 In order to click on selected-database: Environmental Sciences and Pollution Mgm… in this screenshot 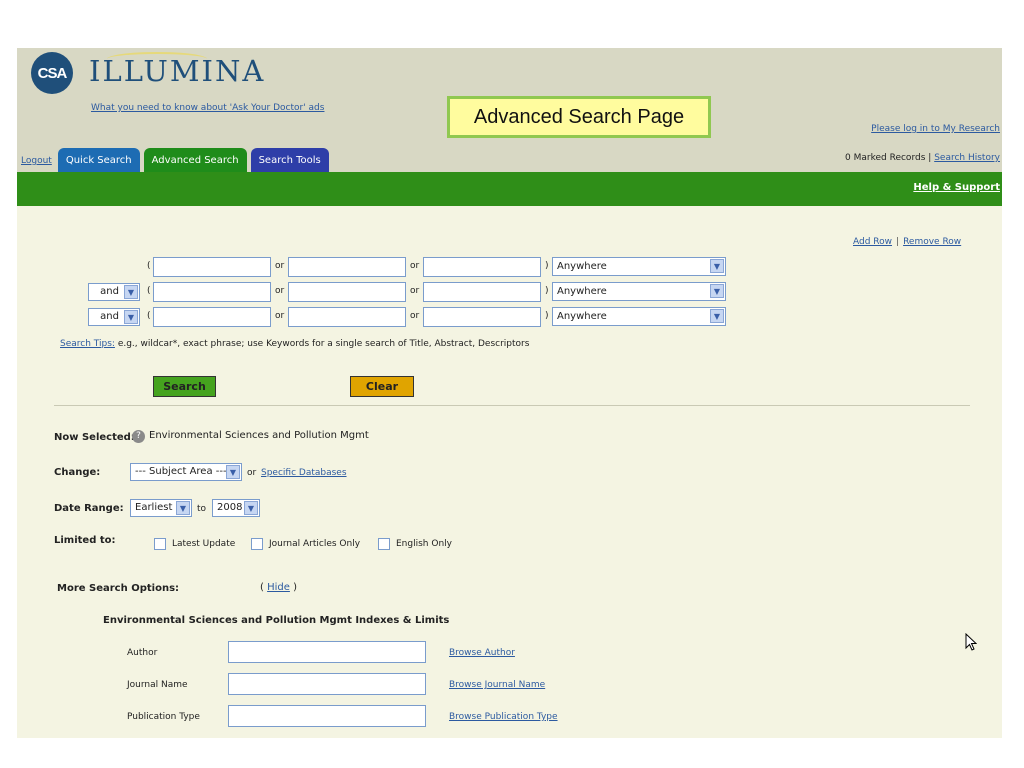, I will do `click(259, 435)`.